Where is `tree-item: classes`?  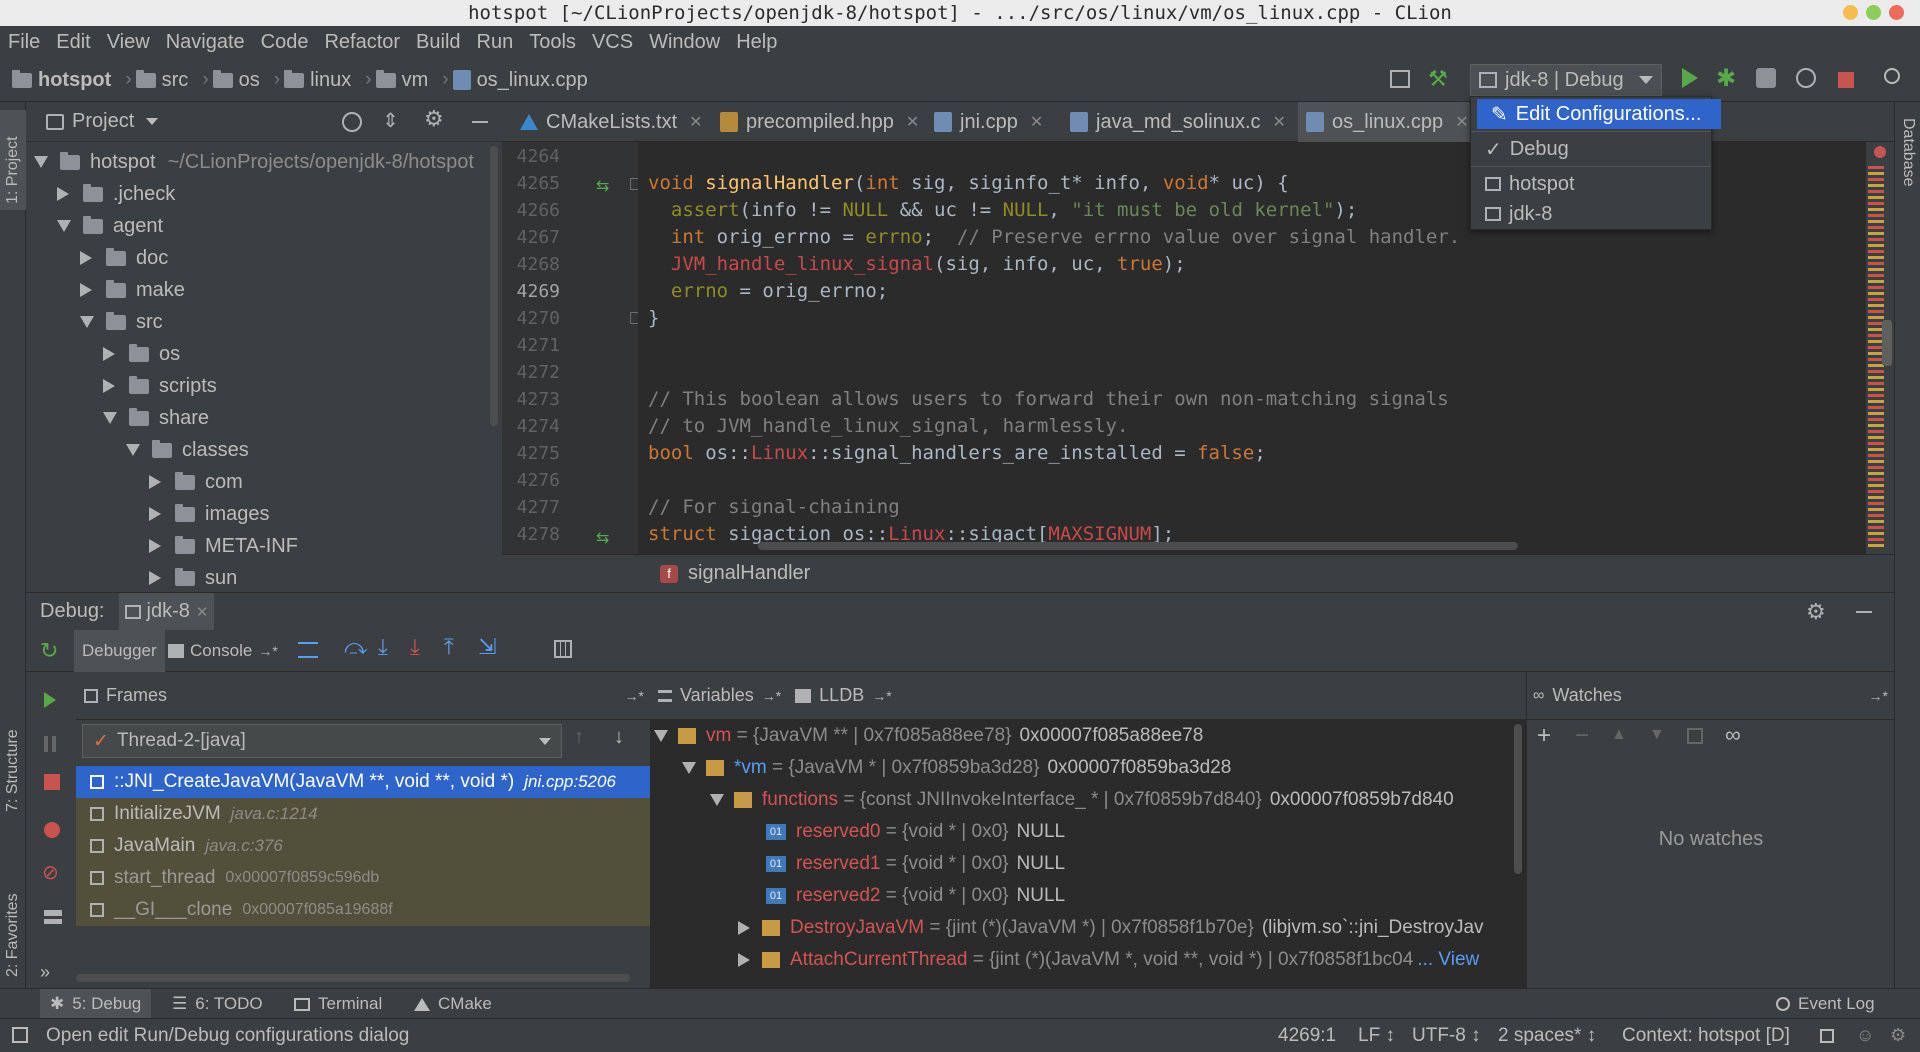 tree-item: classes is located at coordinates (187, 450).